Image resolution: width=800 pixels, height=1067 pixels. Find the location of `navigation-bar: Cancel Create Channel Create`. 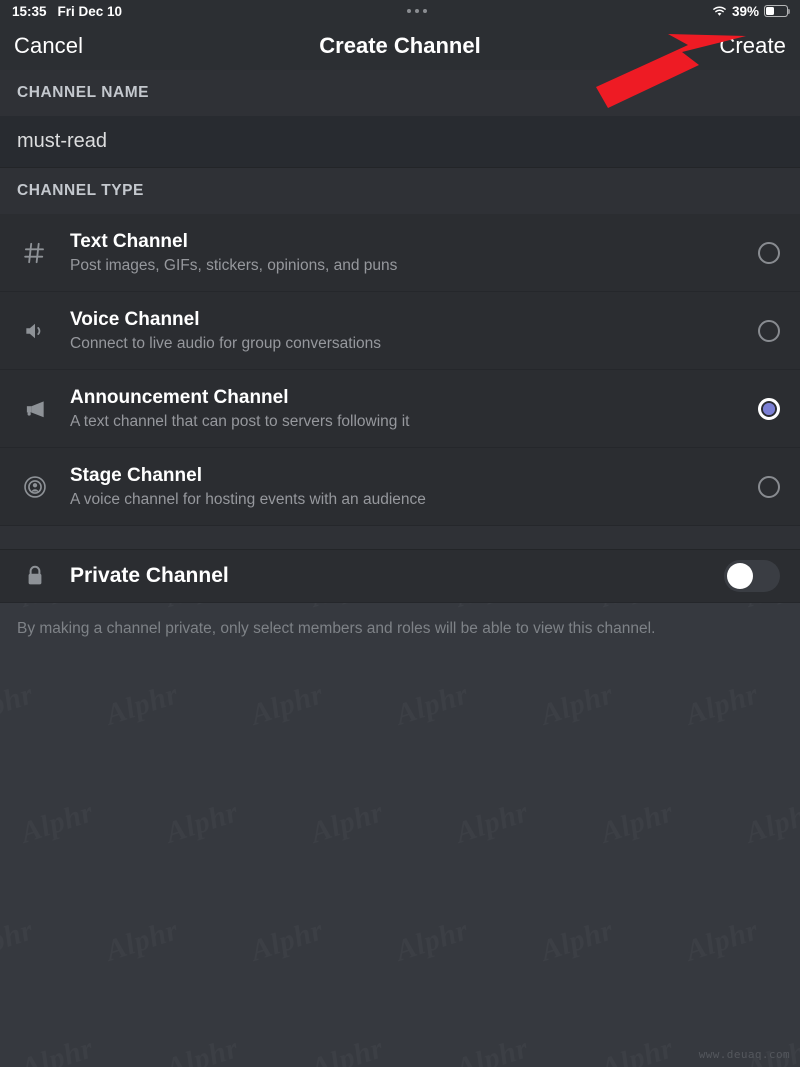

navigation-bar: Cancel Create Channel Create is located at coordinates (400, 46).